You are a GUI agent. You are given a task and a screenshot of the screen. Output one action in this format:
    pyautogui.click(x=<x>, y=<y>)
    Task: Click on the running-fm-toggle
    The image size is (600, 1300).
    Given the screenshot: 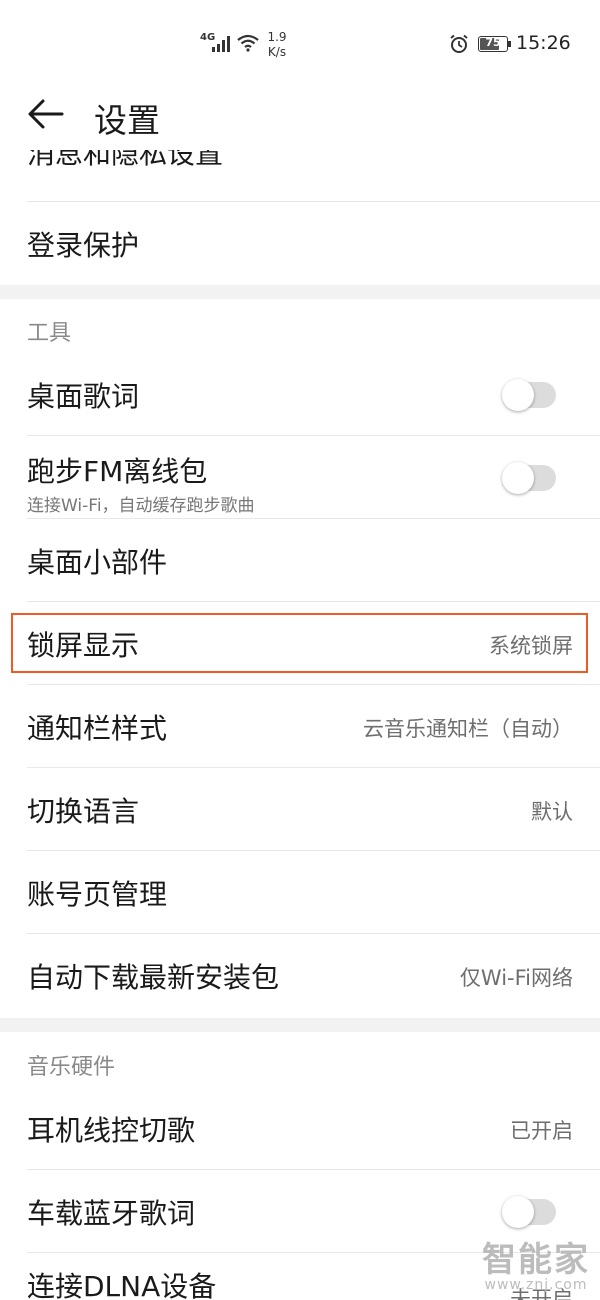 What is the action you would take?
    pyautogui.click(x=529, y=478)
    